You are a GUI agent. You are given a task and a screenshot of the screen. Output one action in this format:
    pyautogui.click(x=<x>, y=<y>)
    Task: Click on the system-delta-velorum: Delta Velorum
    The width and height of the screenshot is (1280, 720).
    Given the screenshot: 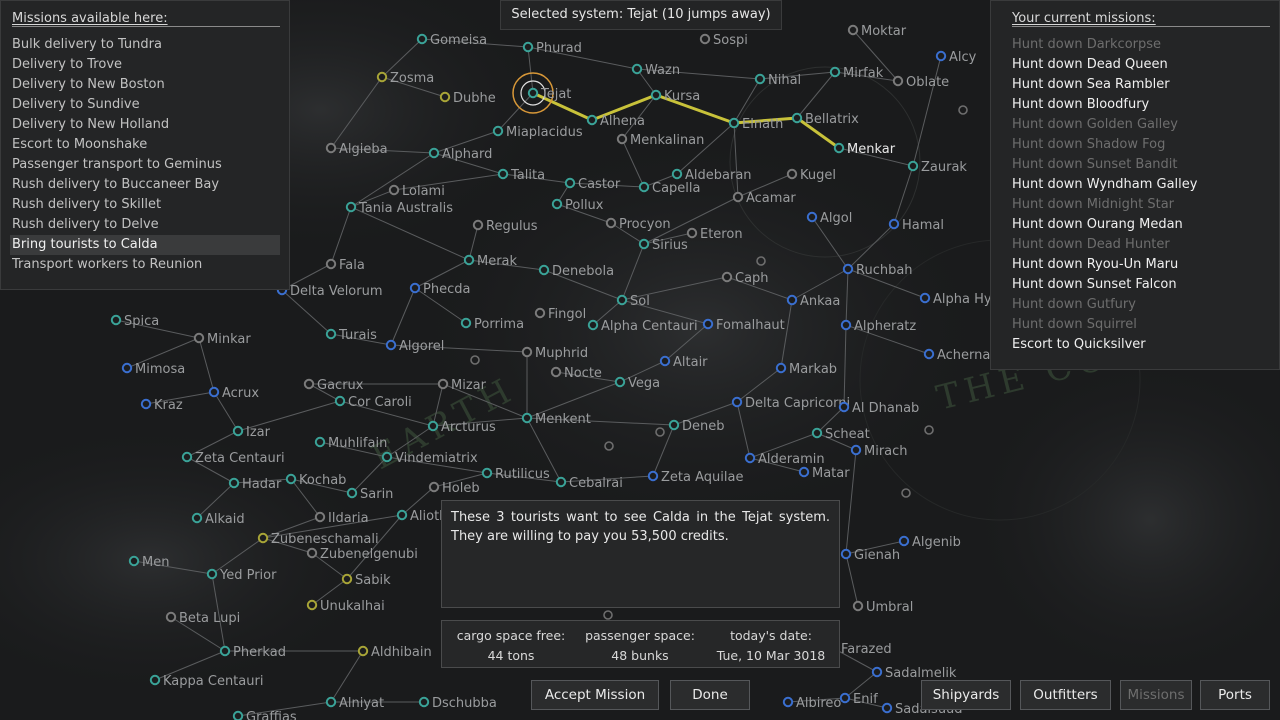 What is the action you would take?
    pyautogui.click(x=329, y=291)
    